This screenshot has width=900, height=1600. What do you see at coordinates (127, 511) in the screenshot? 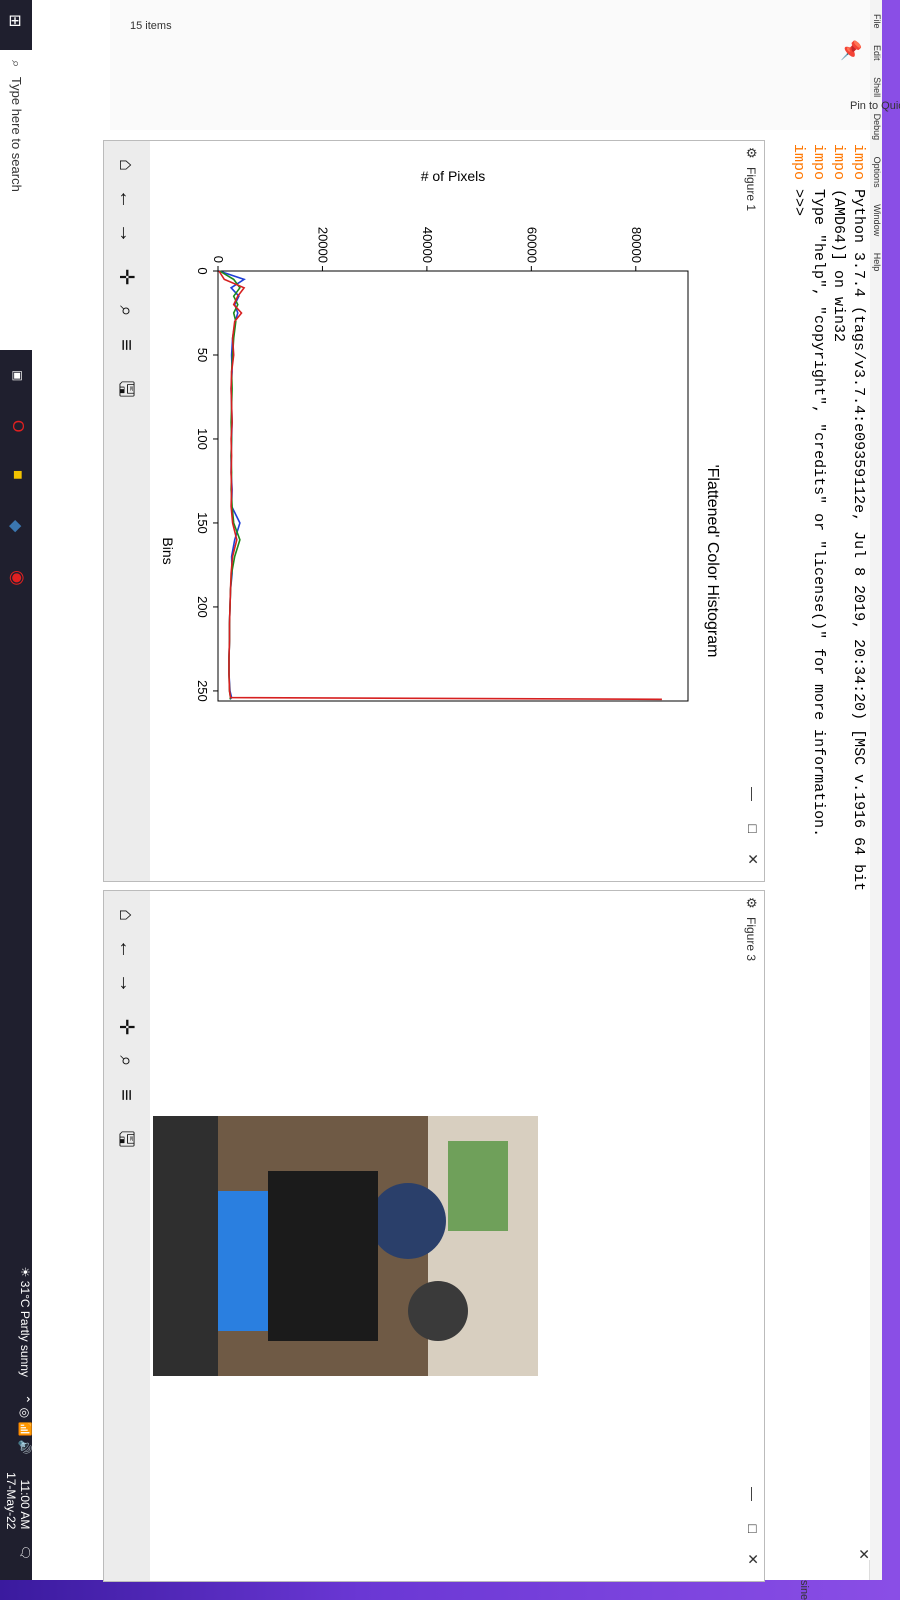
I see `figure-1-toolbar: ⌂ ← → ✛ ⌕ ≡ 🖫` at bounding box center [127, 511].